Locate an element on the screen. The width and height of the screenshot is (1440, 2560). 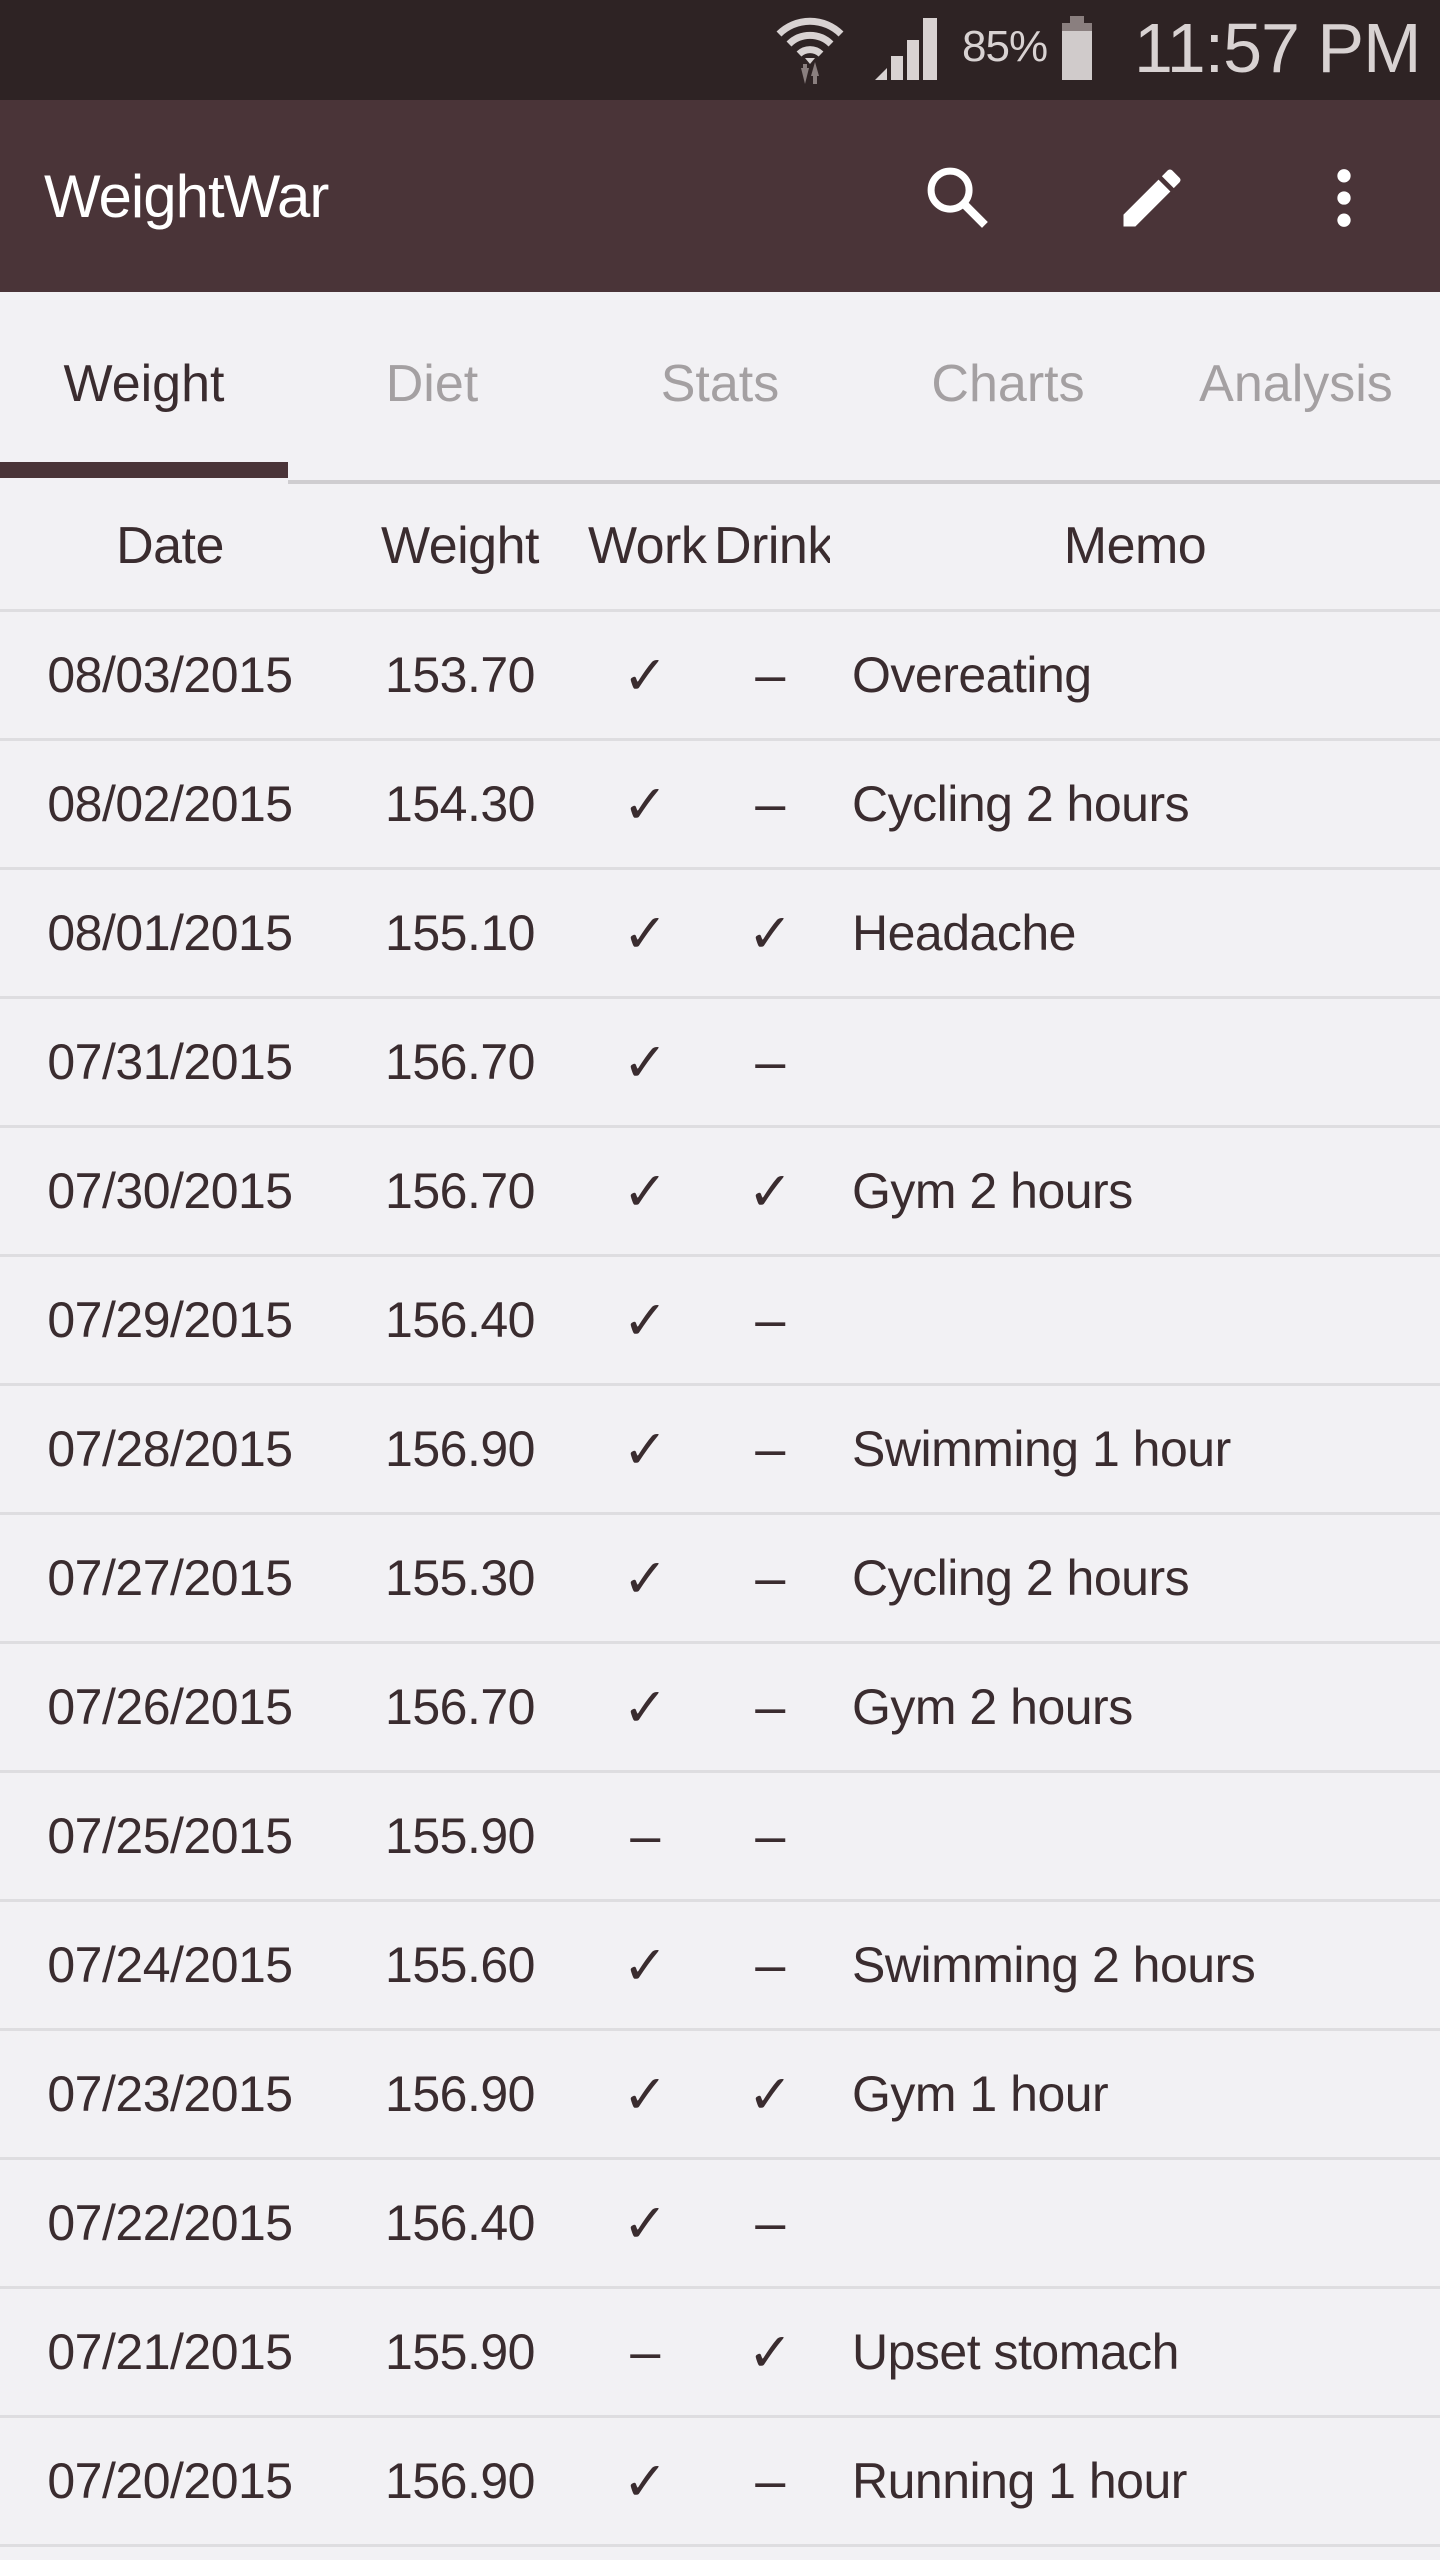
date-cell: 07/30/2015 is located at coordinates (170, 1191).